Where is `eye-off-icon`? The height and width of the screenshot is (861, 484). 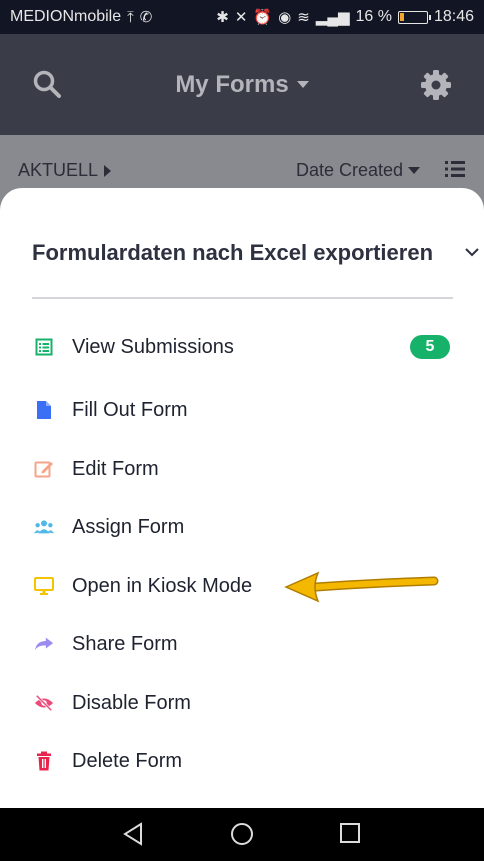
eye-off-icon is located at coordinates (44, 703).